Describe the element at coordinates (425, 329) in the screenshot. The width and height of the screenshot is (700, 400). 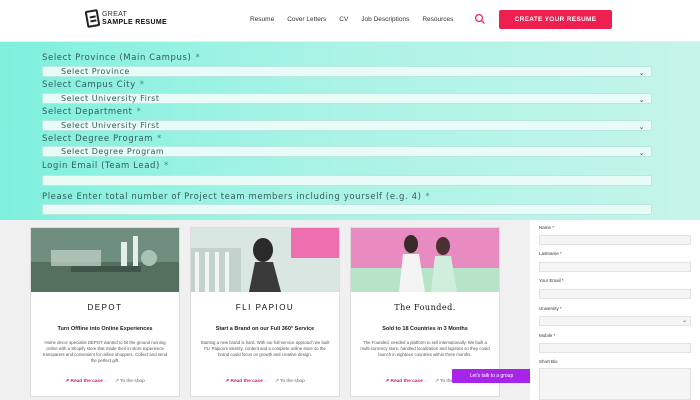
I see `card-tagline: Sold to 18 Countries in 3 Months` at that location.